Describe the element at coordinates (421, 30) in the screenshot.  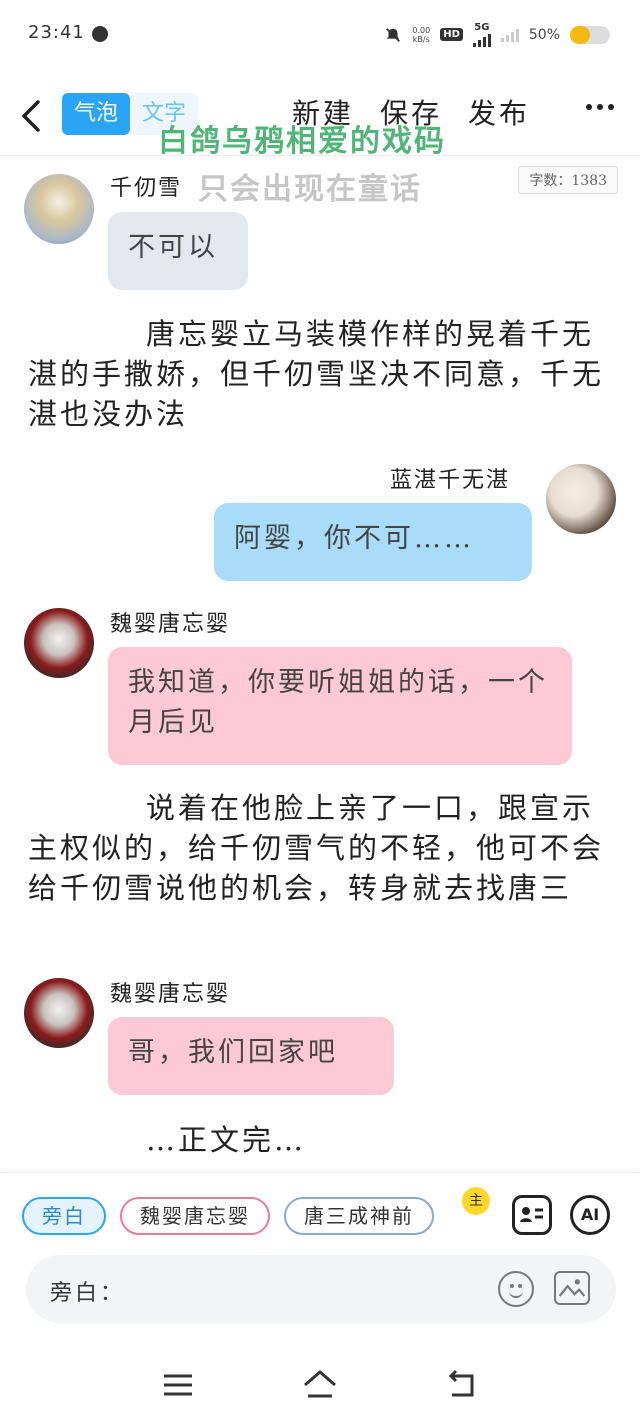
I see `speed-value: 0.00` at that location.